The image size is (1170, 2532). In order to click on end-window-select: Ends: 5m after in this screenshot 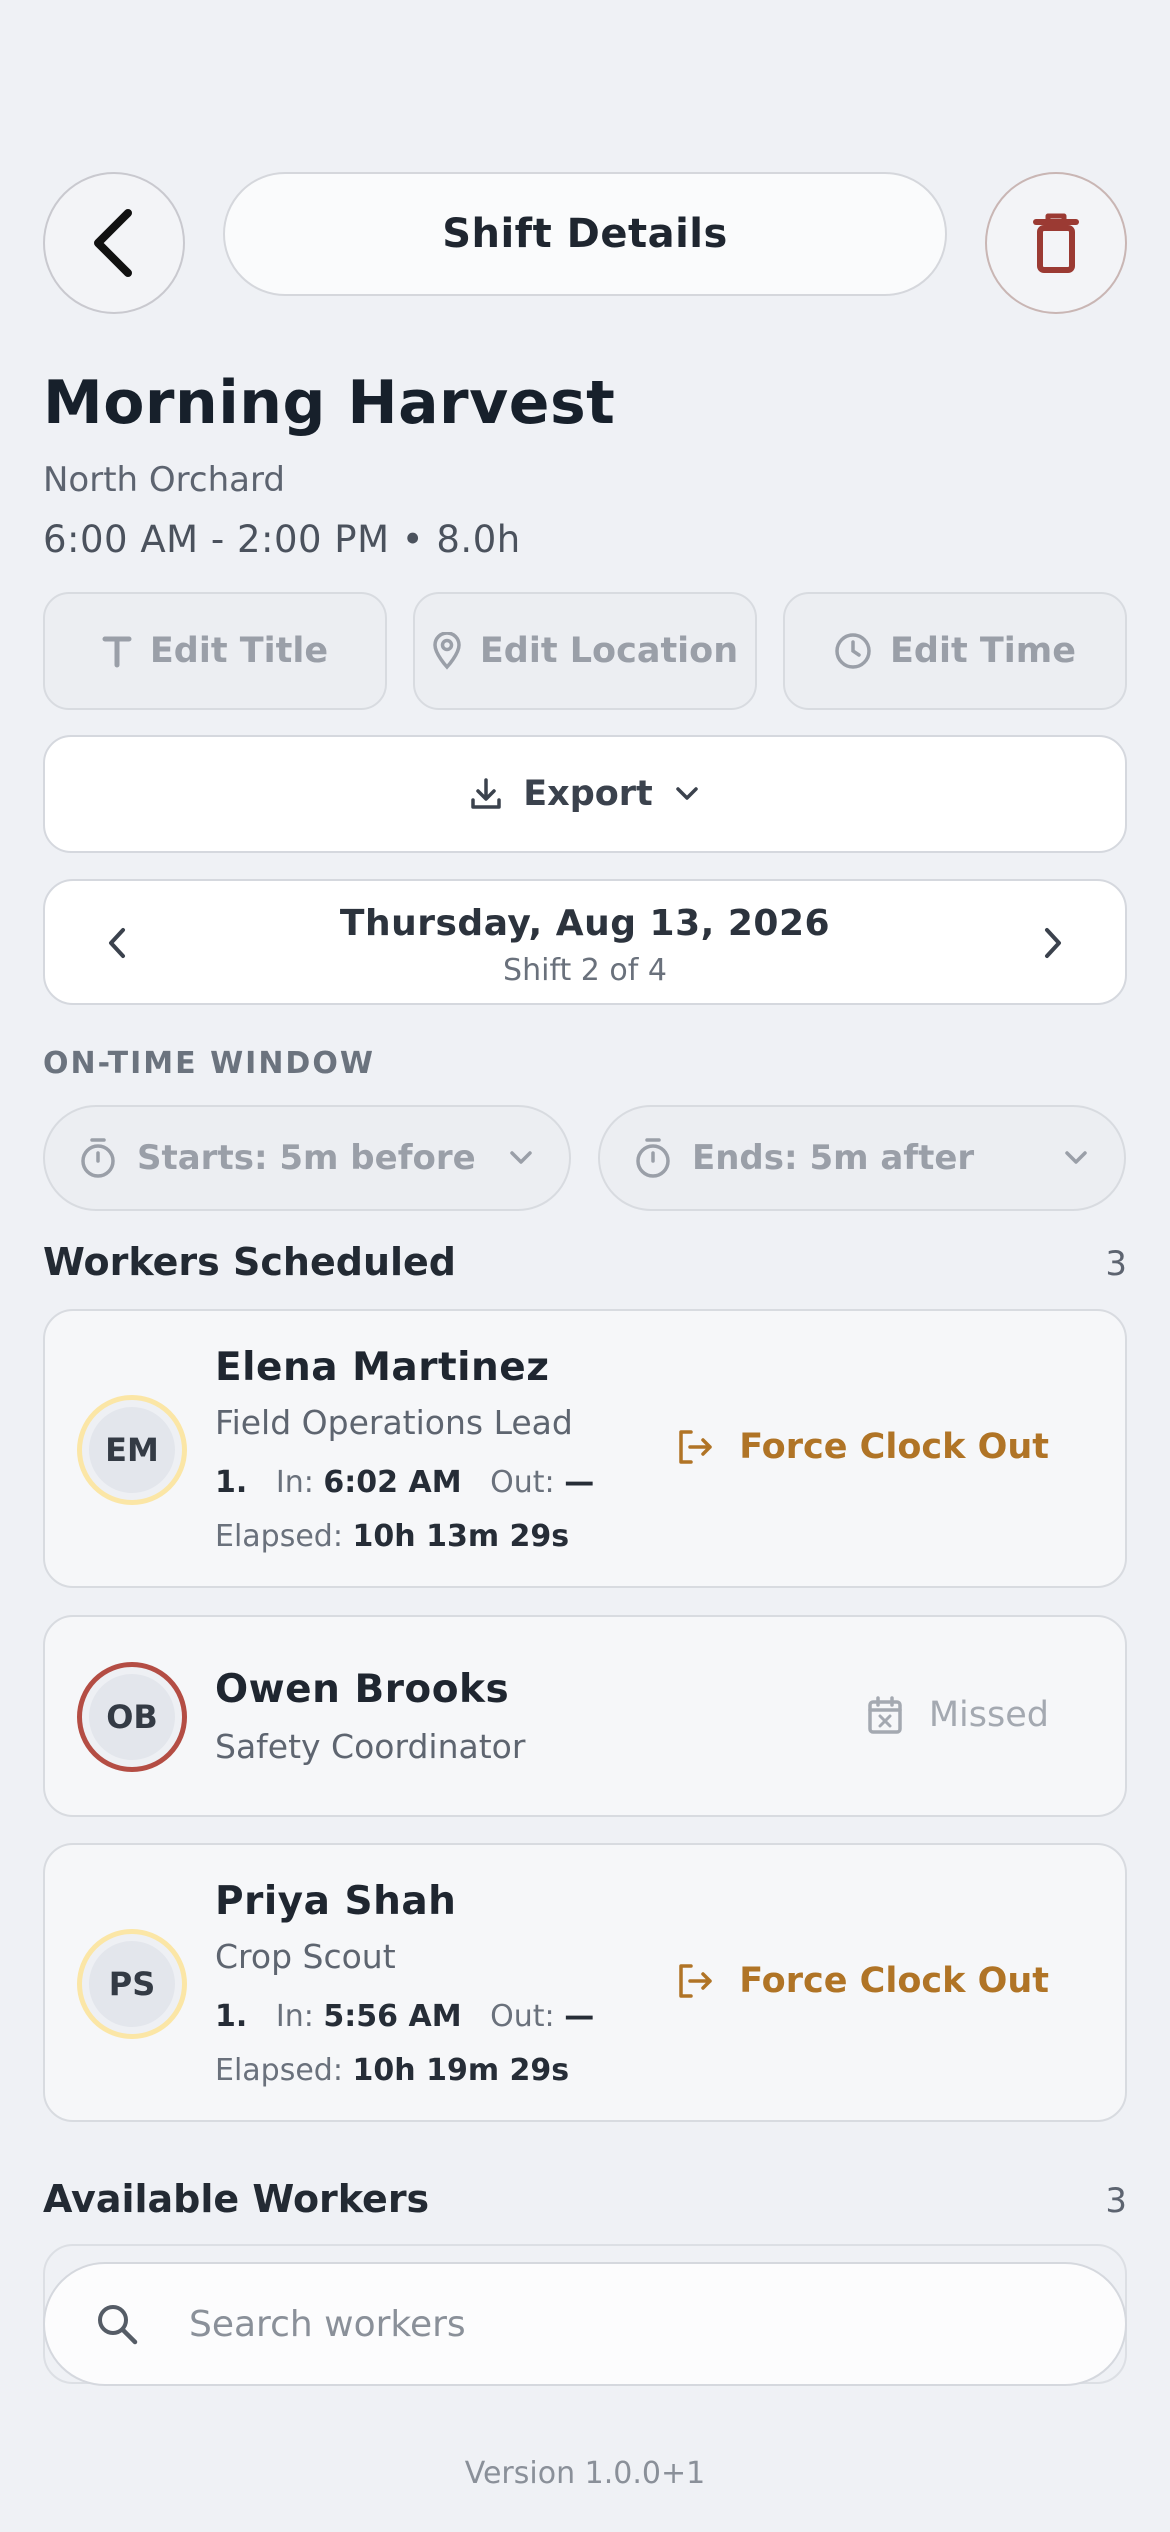, I will do `click(862, 1158)`.